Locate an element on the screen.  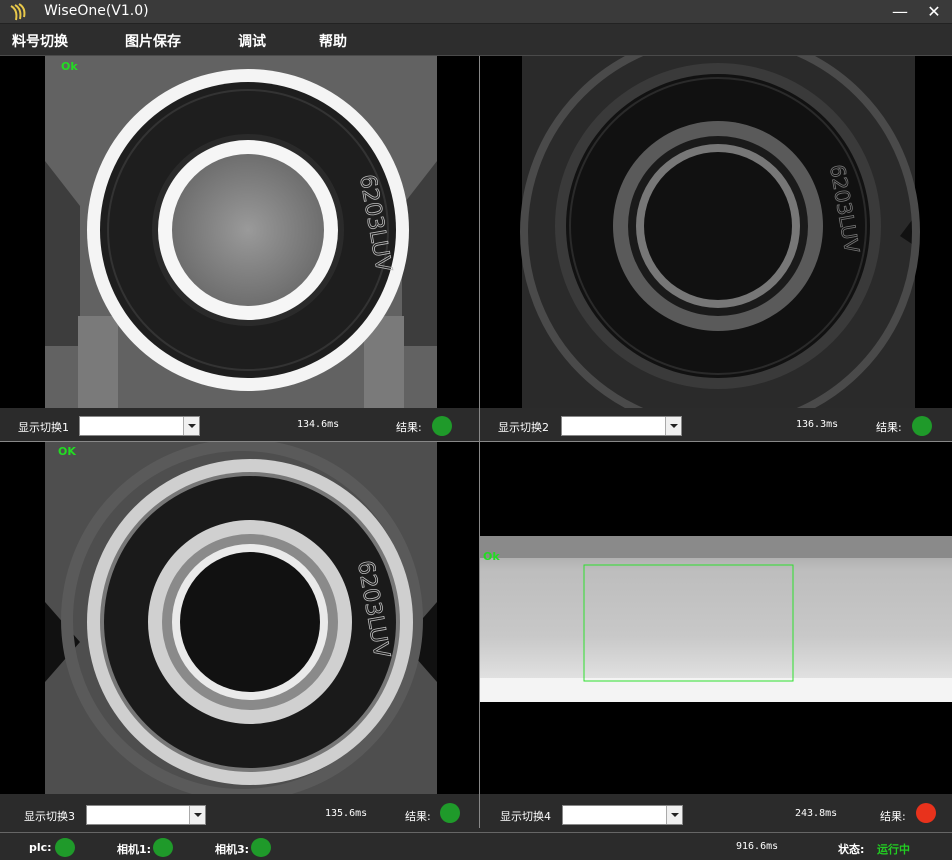
display-switch-label: 显示切换3 is located at coordinates (49, 816).